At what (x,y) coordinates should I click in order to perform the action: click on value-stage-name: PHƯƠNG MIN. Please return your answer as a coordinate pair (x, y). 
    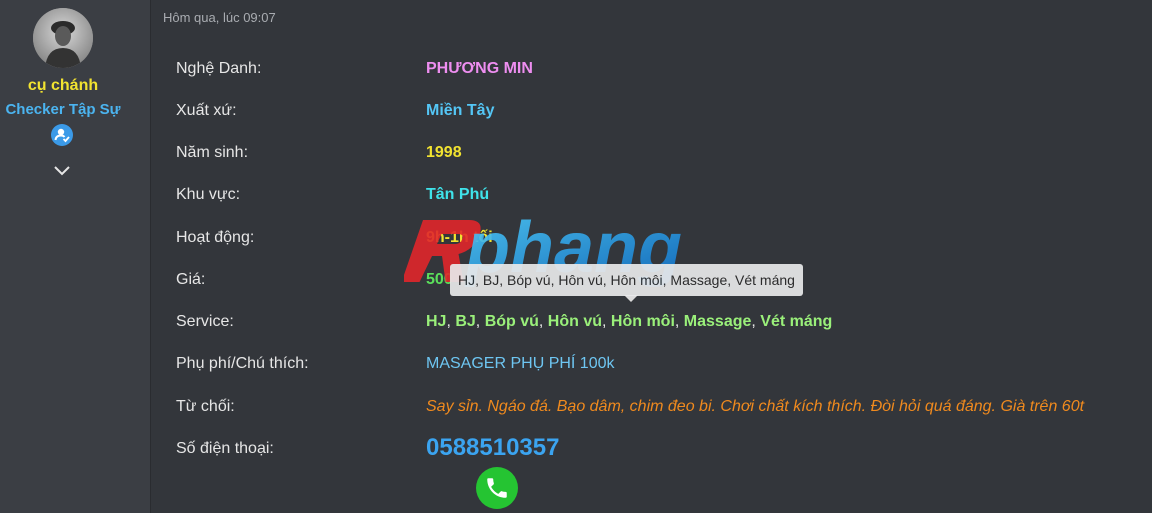
    Looking at the image, I should click on (479, 68).